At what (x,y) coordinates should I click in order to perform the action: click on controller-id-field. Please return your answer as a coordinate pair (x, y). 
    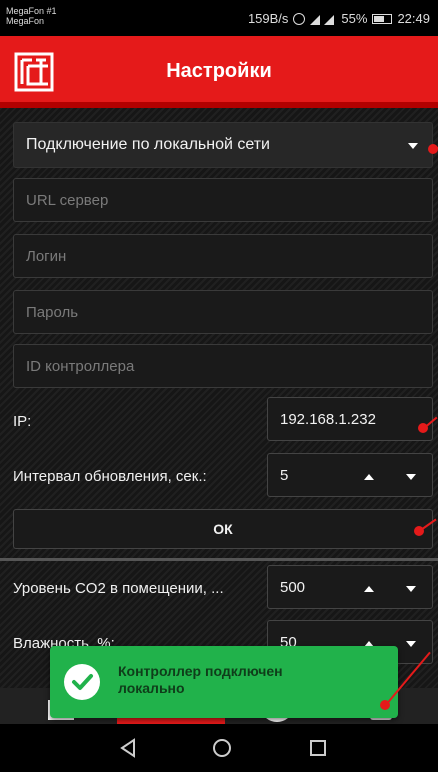
    Looking at the image, I should click on (223, 366).